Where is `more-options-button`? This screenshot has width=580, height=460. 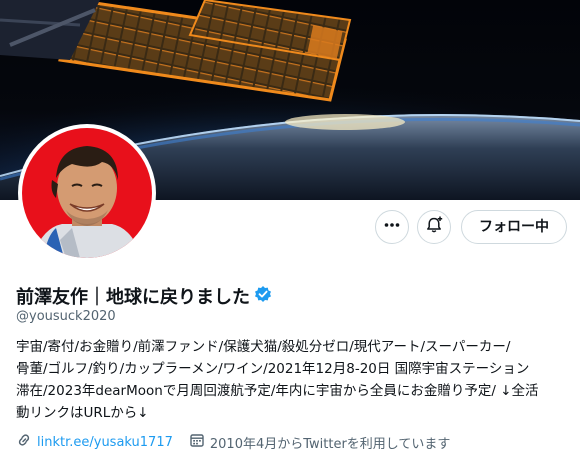
more-options-button is located at coordinates (392, 227).